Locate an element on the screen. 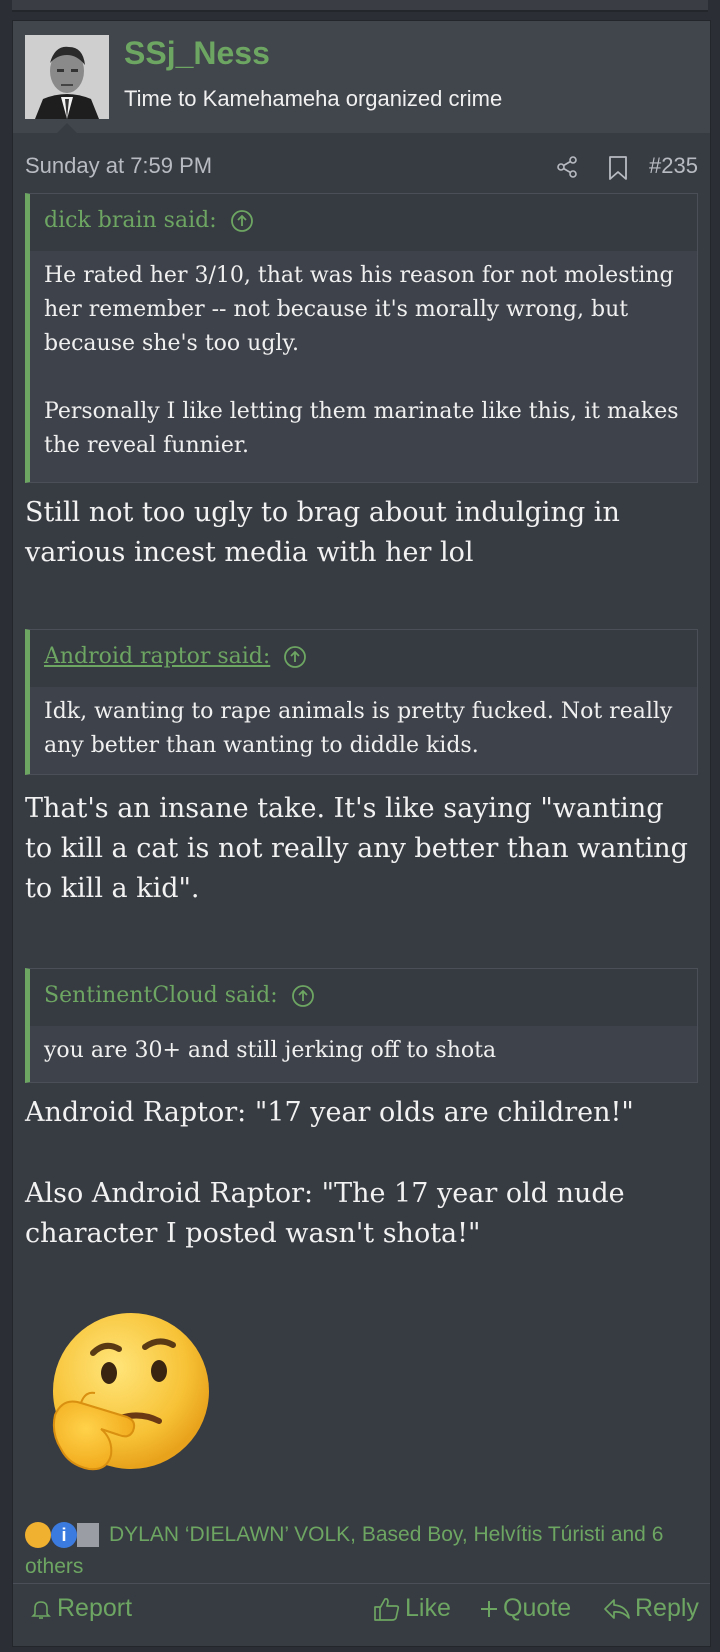  reply-button: Reply is located at coordinates (651, 1608).